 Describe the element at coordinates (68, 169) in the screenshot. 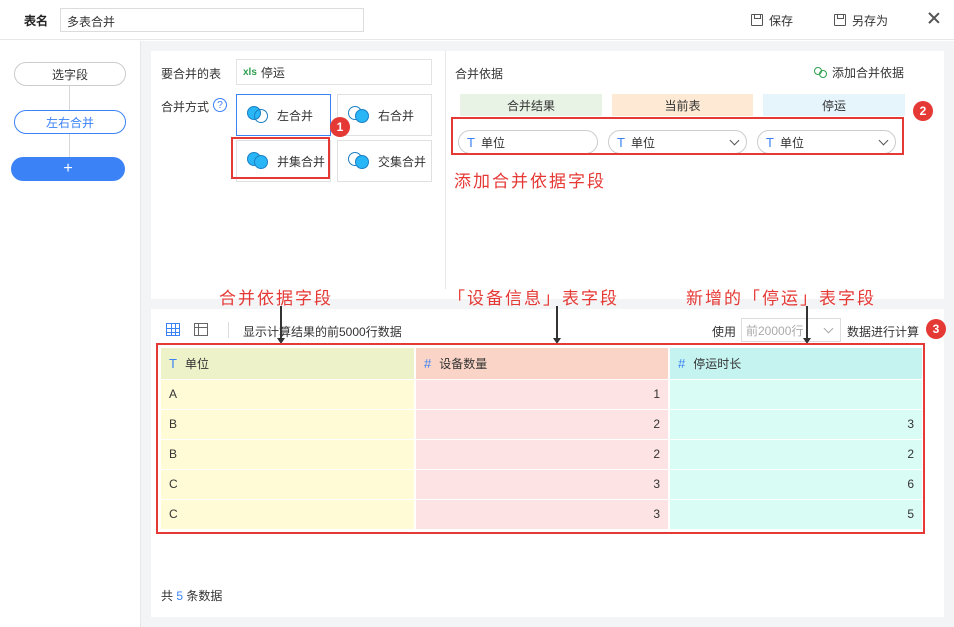

I see `rail-add-button: +` at that location.